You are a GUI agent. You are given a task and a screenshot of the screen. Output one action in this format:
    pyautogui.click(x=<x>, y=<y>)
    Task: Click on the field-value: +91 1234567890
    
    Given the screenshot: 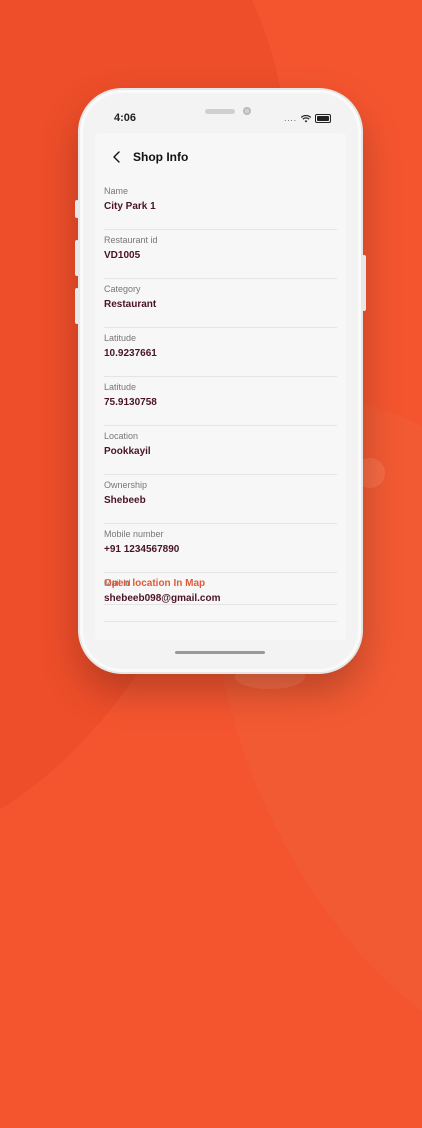 What is the action you would take?
    pyautogui.click(x=142, y=549)
    